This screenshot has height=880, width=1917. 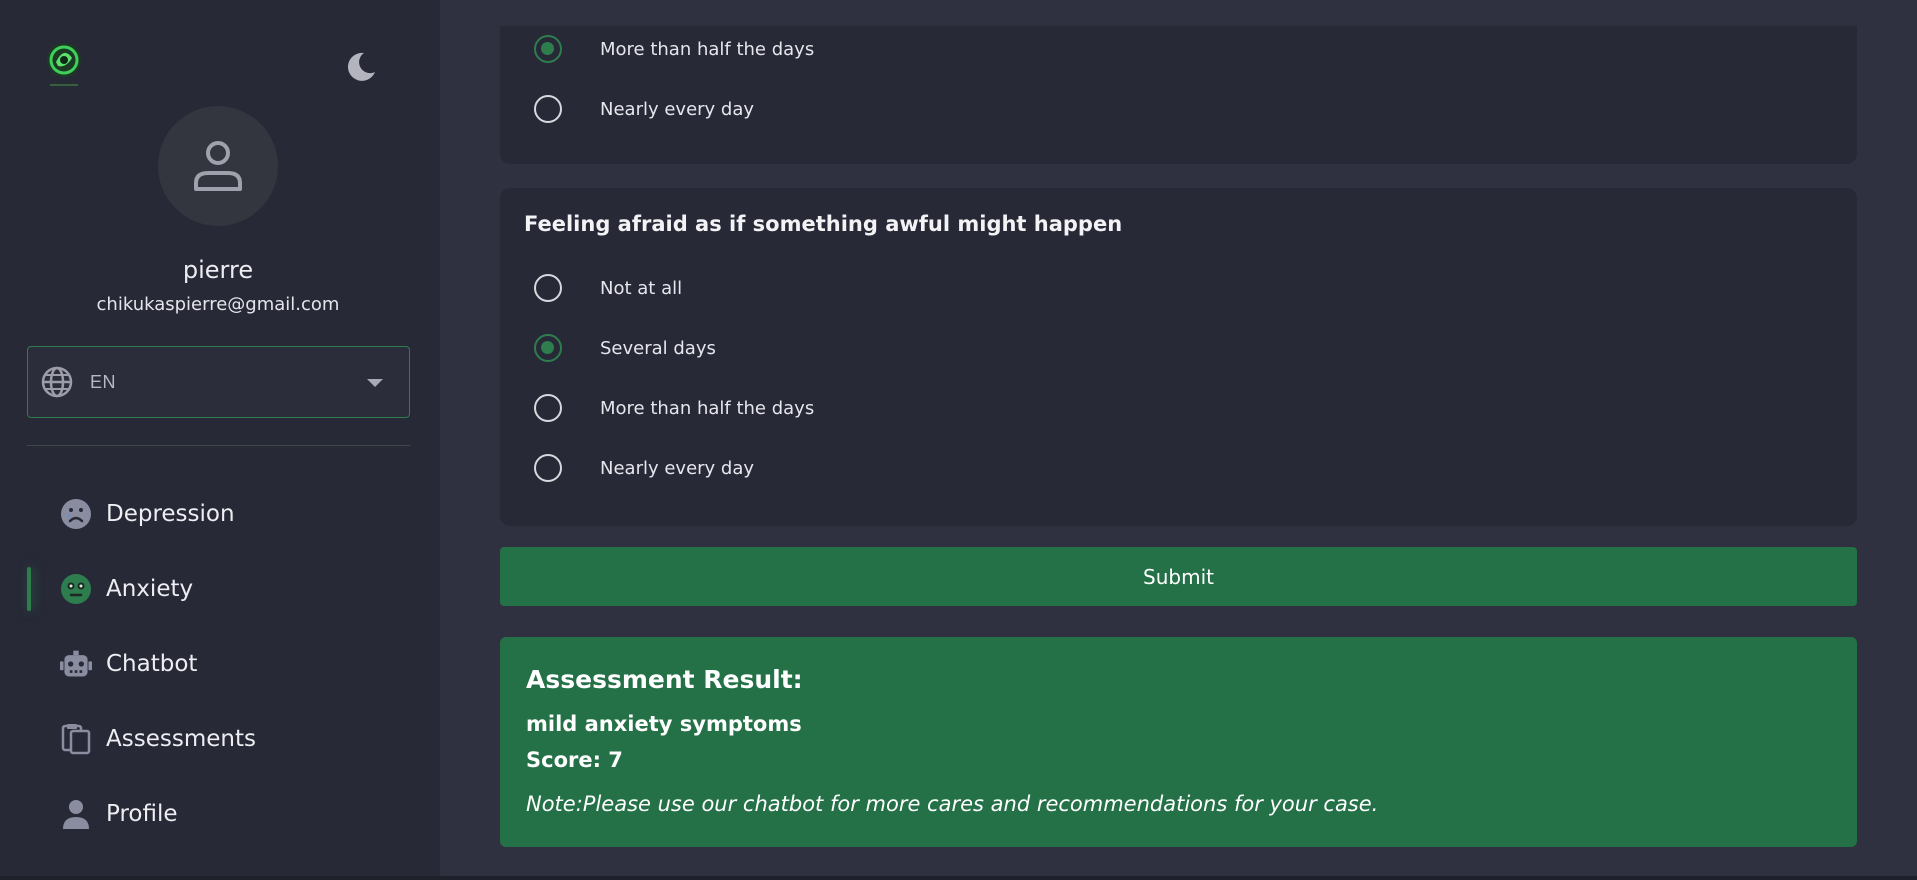 What do you see at coordinates (142, 813) in the screenshot?
I see `sidebar-item-label: Profile` at bounding box center [142, 813].